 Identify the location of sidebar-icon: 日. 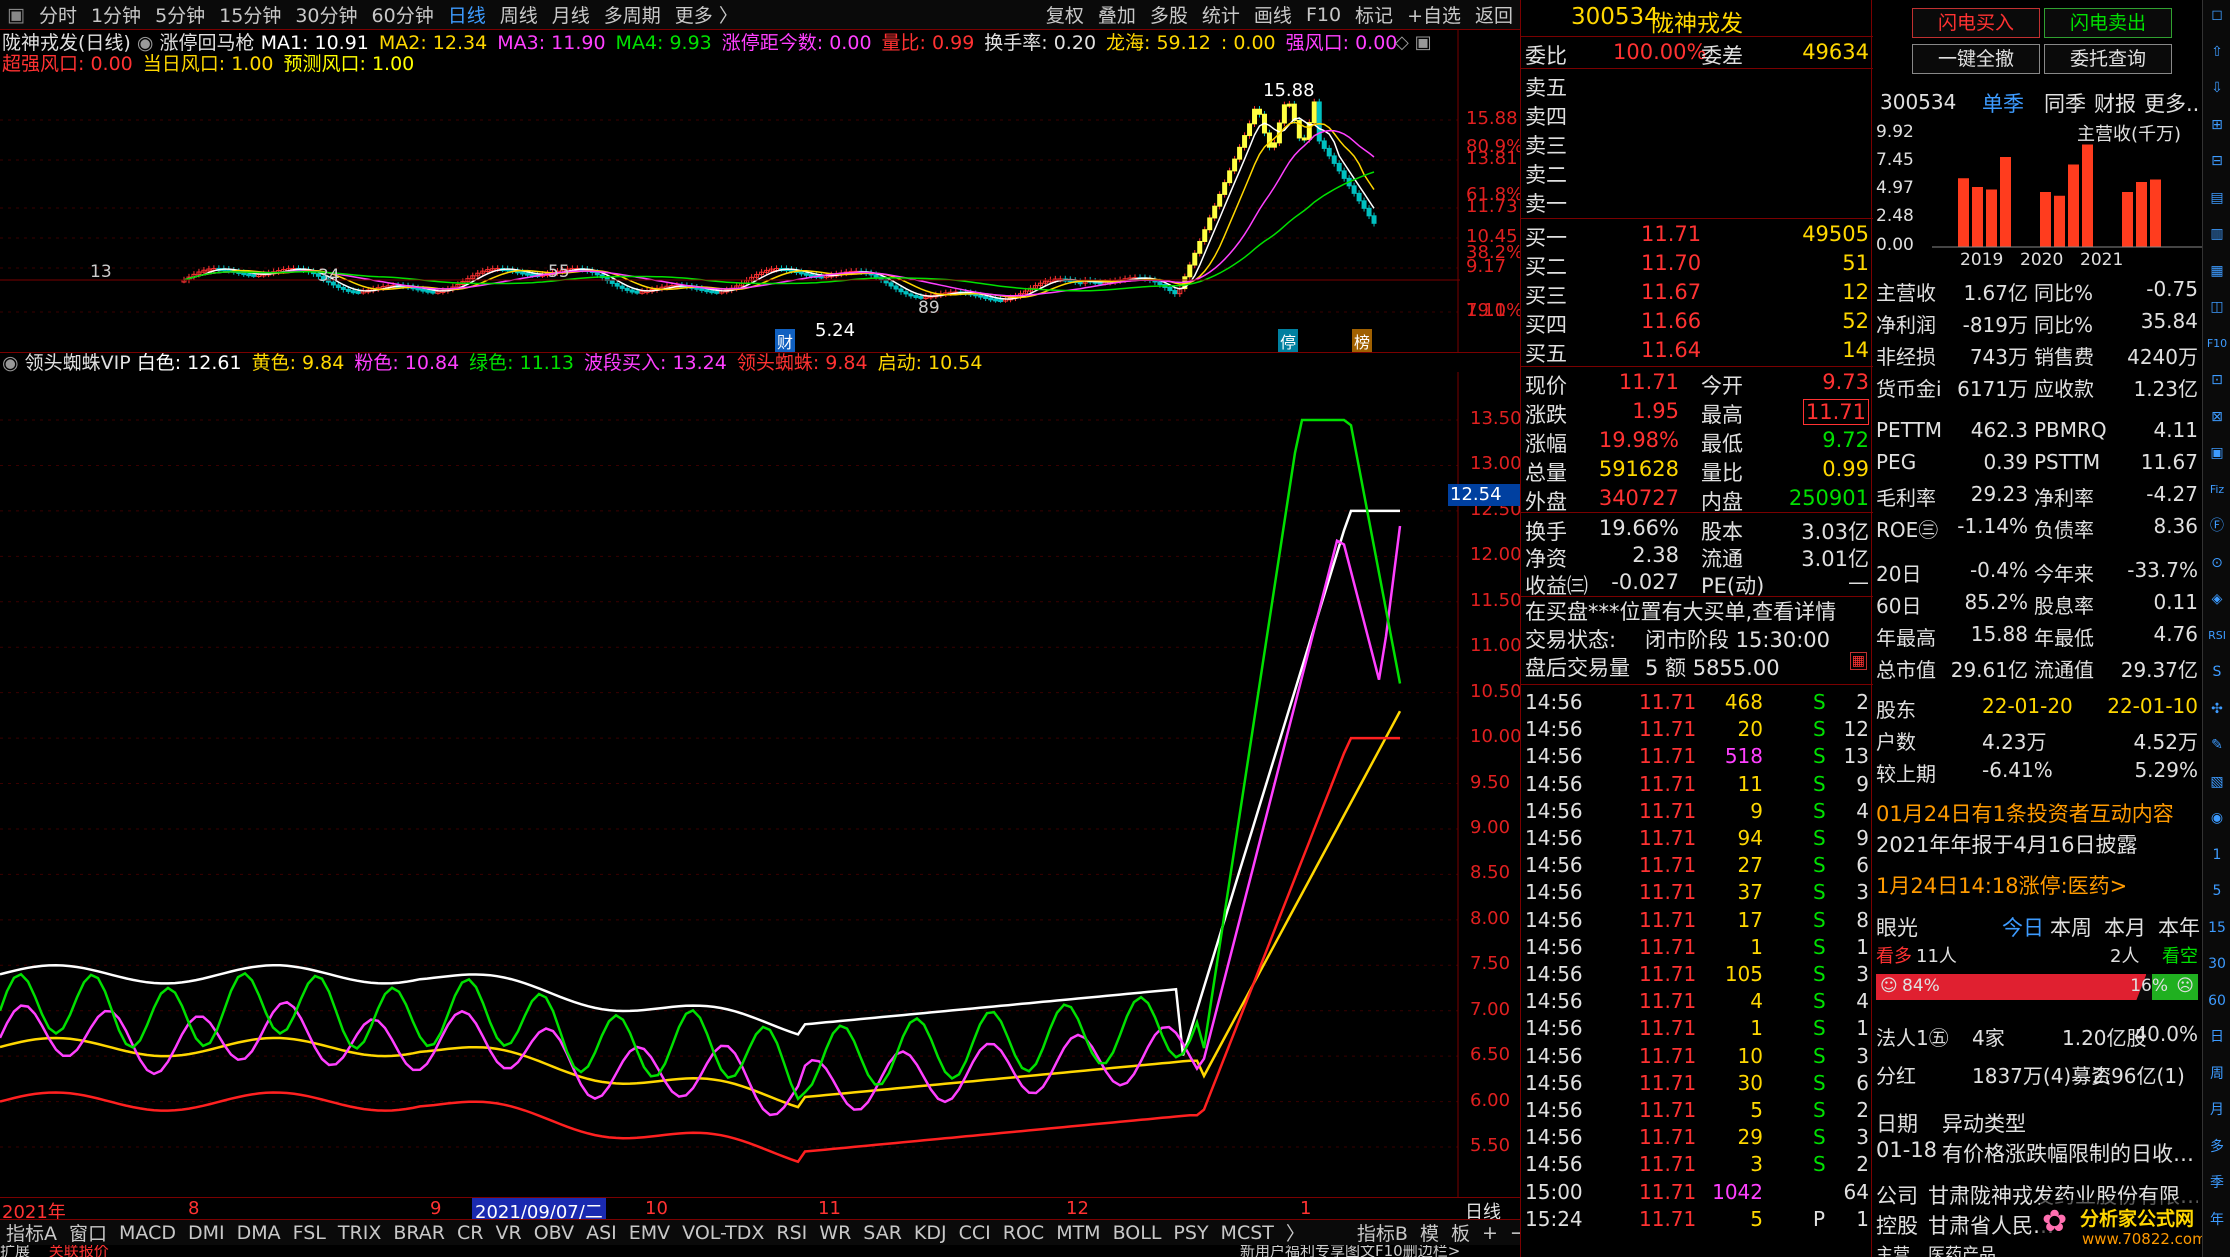
(2217, 1037).